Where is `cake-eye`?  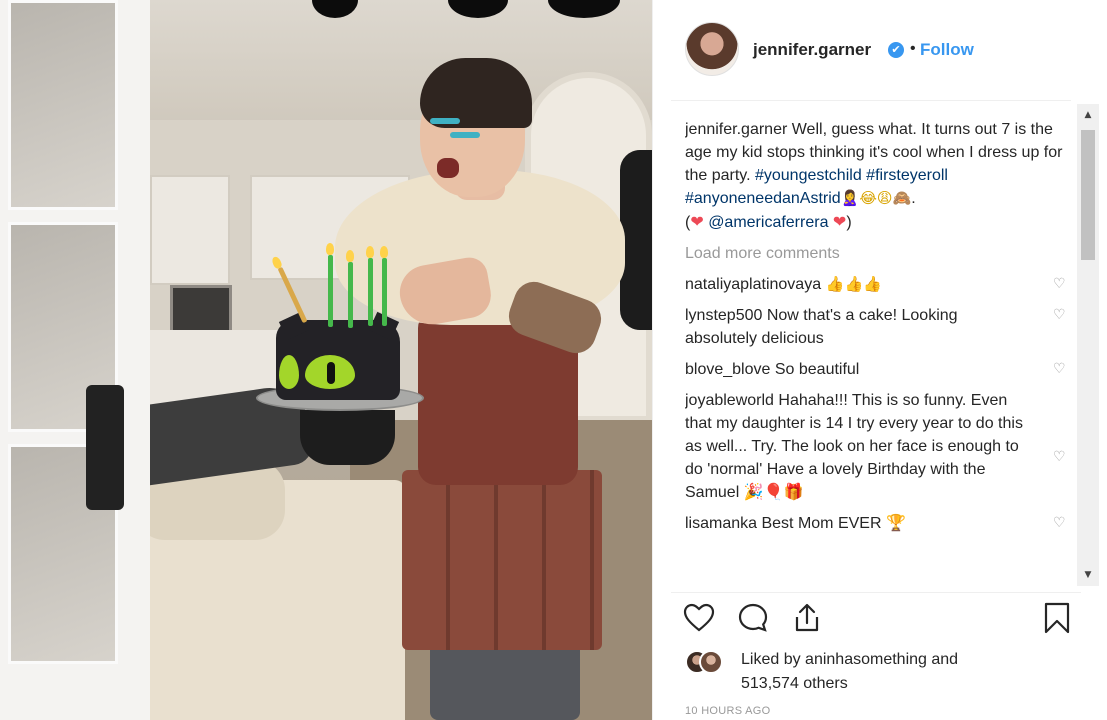
cake-eye is located at coordinates (289, 372).